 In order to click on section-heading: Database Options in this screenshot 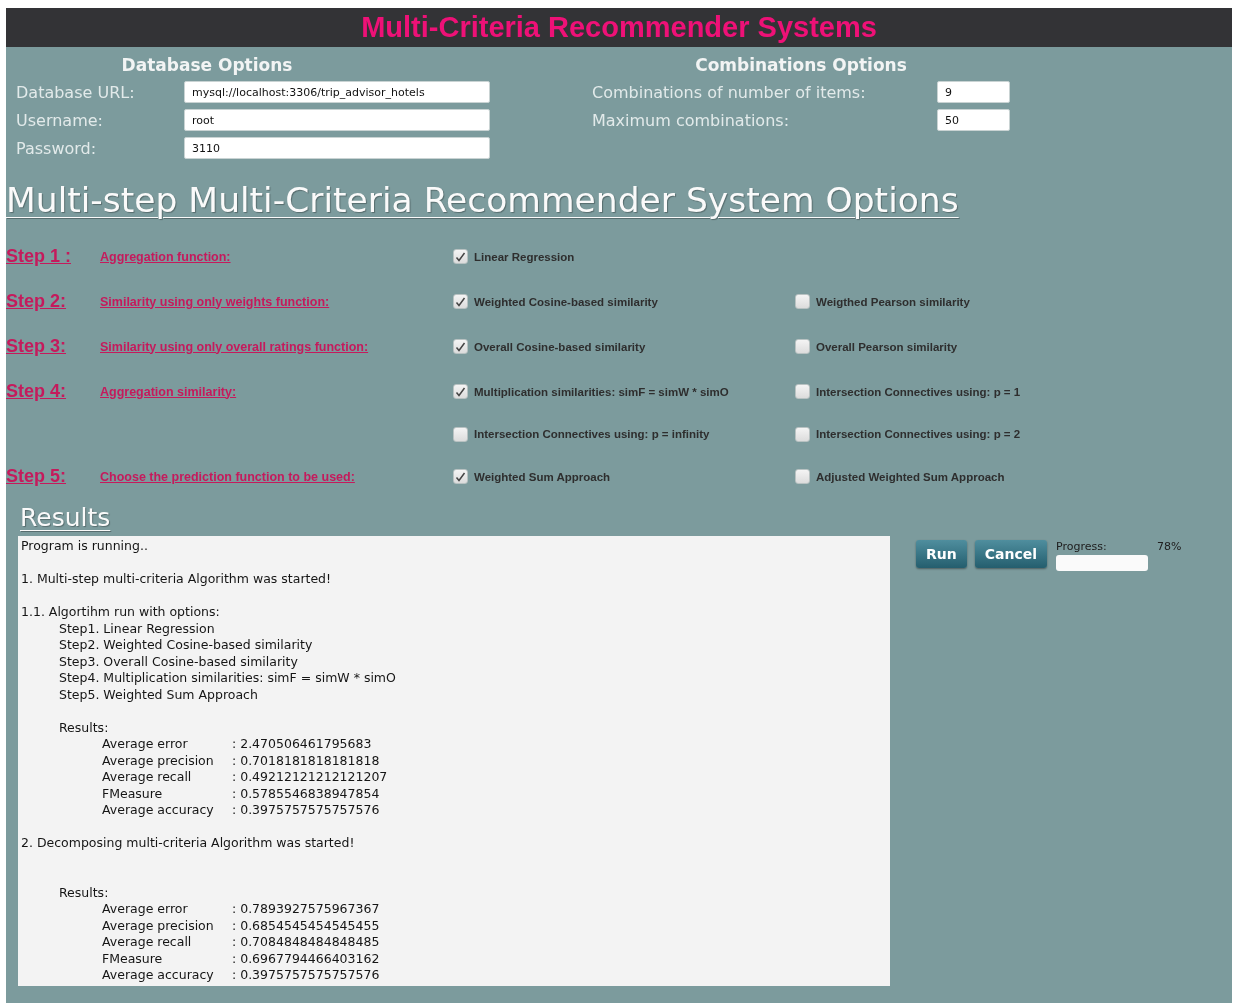, I will do `click(207, 65)`.